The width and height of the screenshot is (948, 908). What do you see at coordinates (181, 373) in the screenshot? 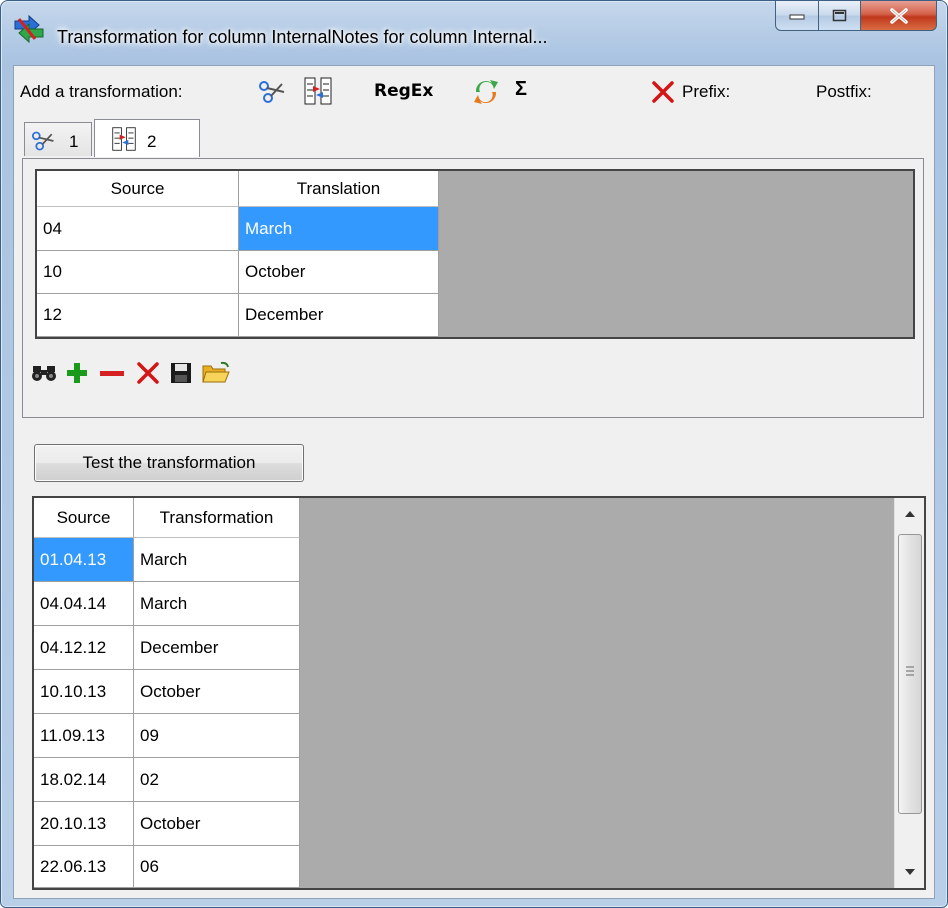
I see `save-disk-icon` at bounding box center [181, 373].